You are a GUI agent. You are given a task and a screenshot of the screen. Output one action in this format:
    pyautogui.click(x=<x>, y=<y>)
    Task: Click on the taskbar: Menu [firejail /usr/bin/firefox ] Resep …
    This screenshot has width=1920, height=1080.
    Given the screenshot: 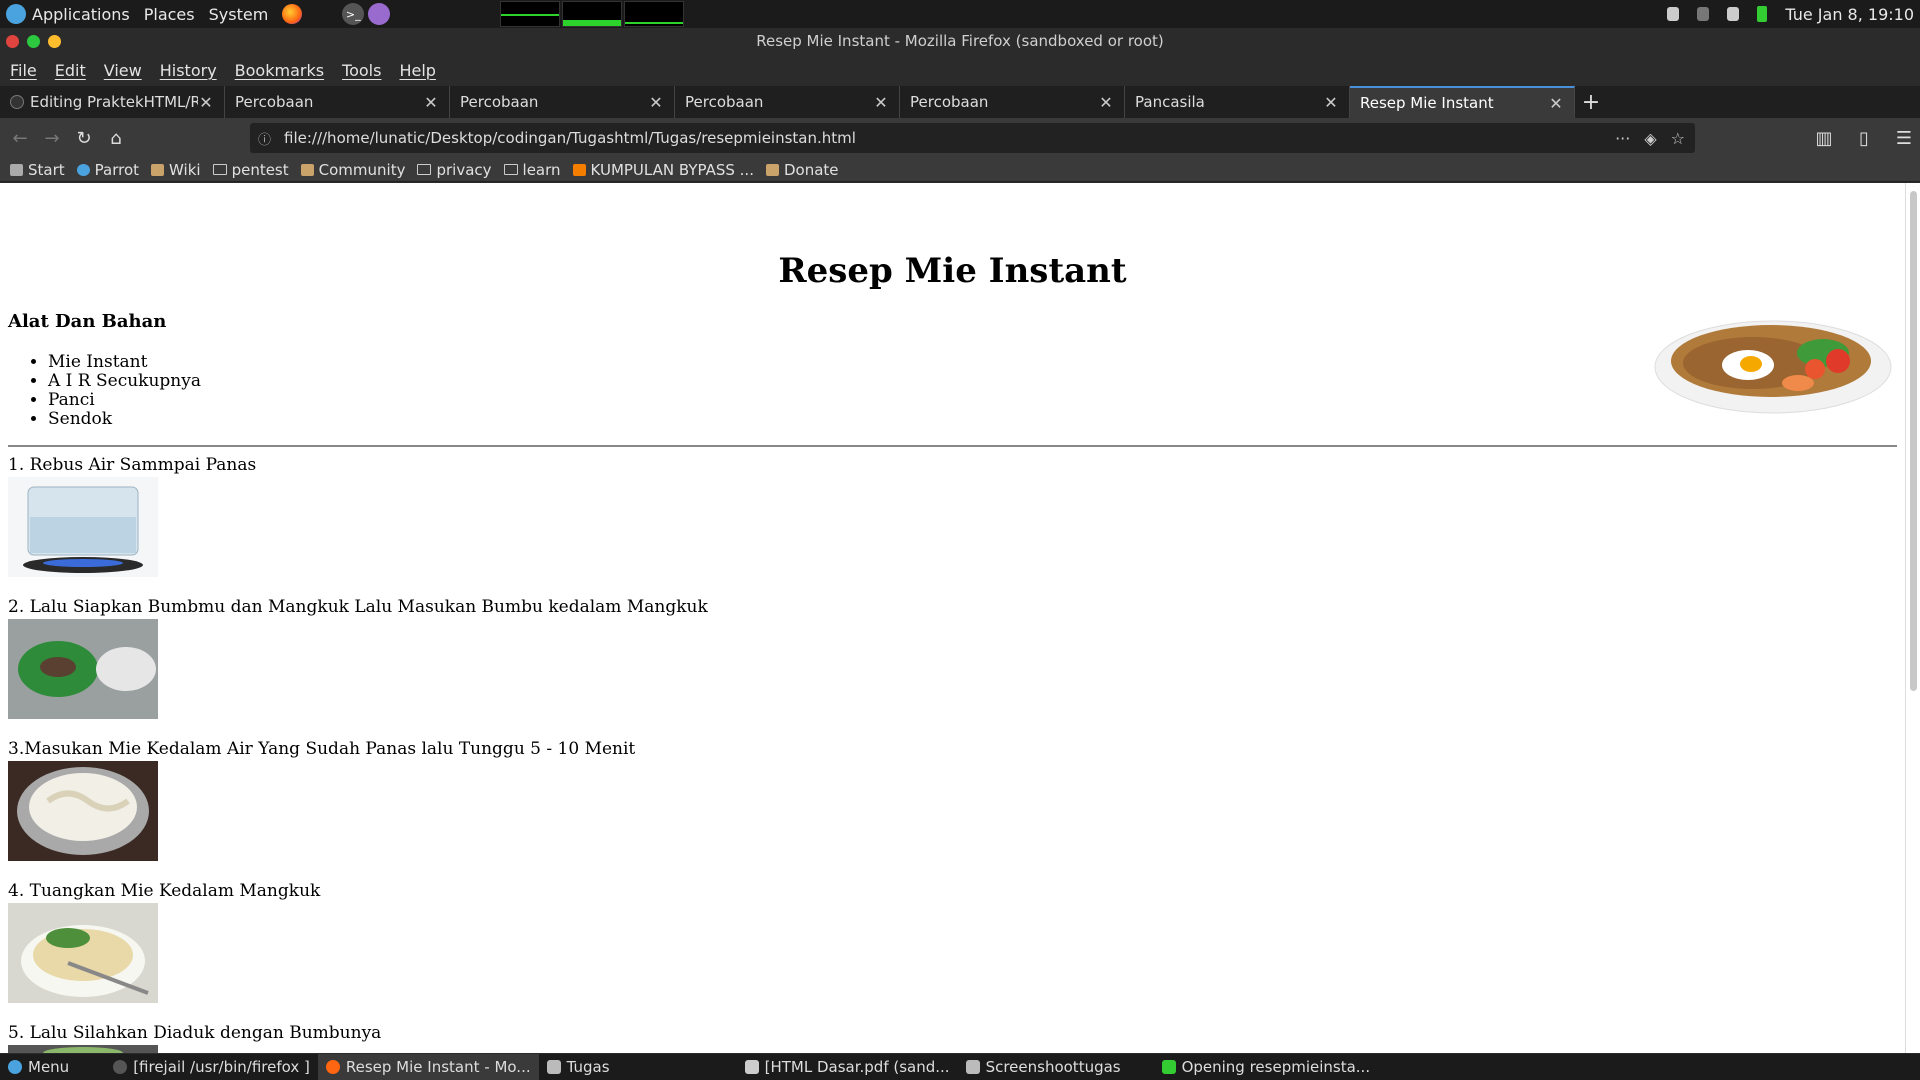 What is the action you would take?
    pyautogui.click(x=960, y=1067)
    